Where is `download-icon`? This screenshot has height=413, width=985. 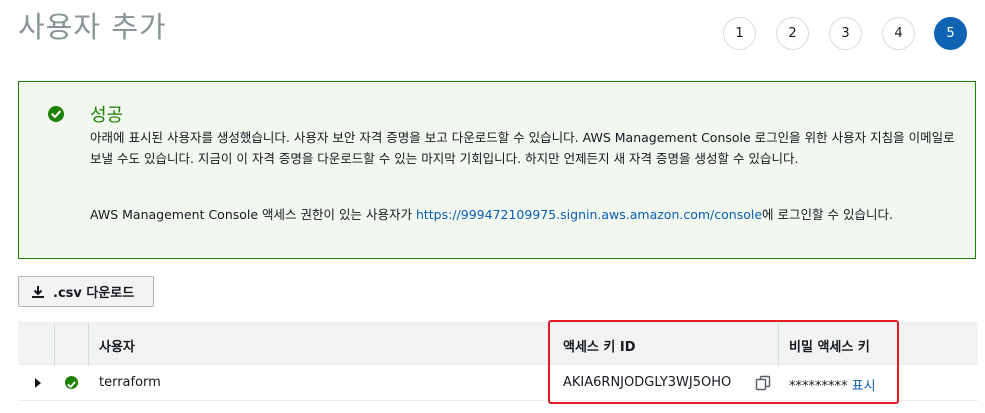
download-icon is located at coordinates (38, 292).